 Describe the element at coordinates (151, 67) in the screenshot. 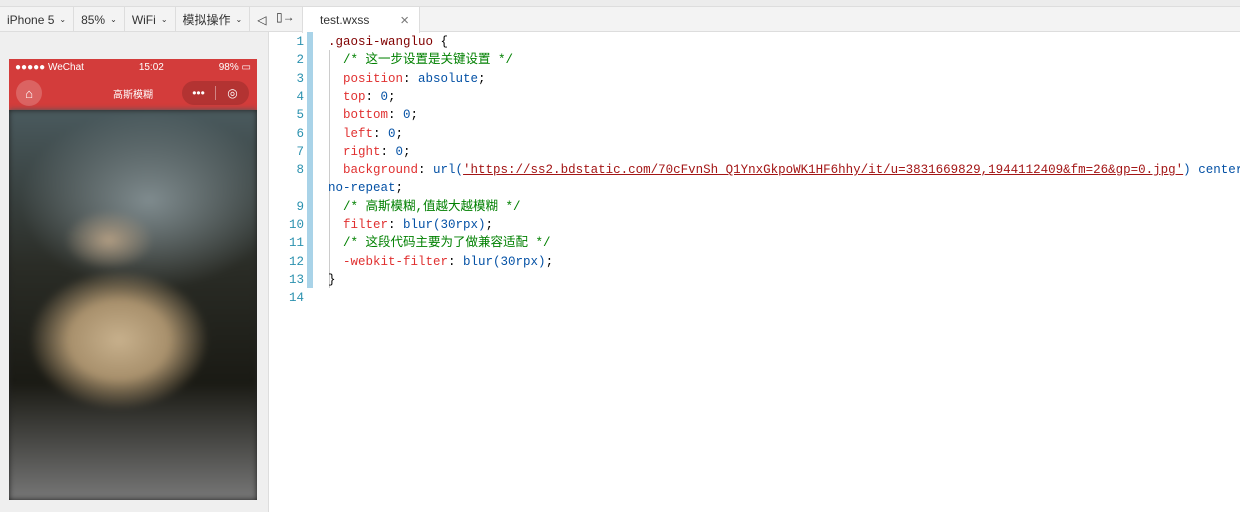

I see `clock: 15:02` at that location.